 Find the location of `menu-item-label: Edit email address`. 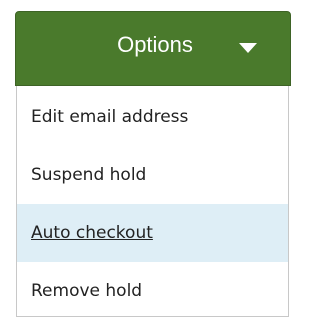

menu-item-label: Edit email address is located at coordinates (110, 117).